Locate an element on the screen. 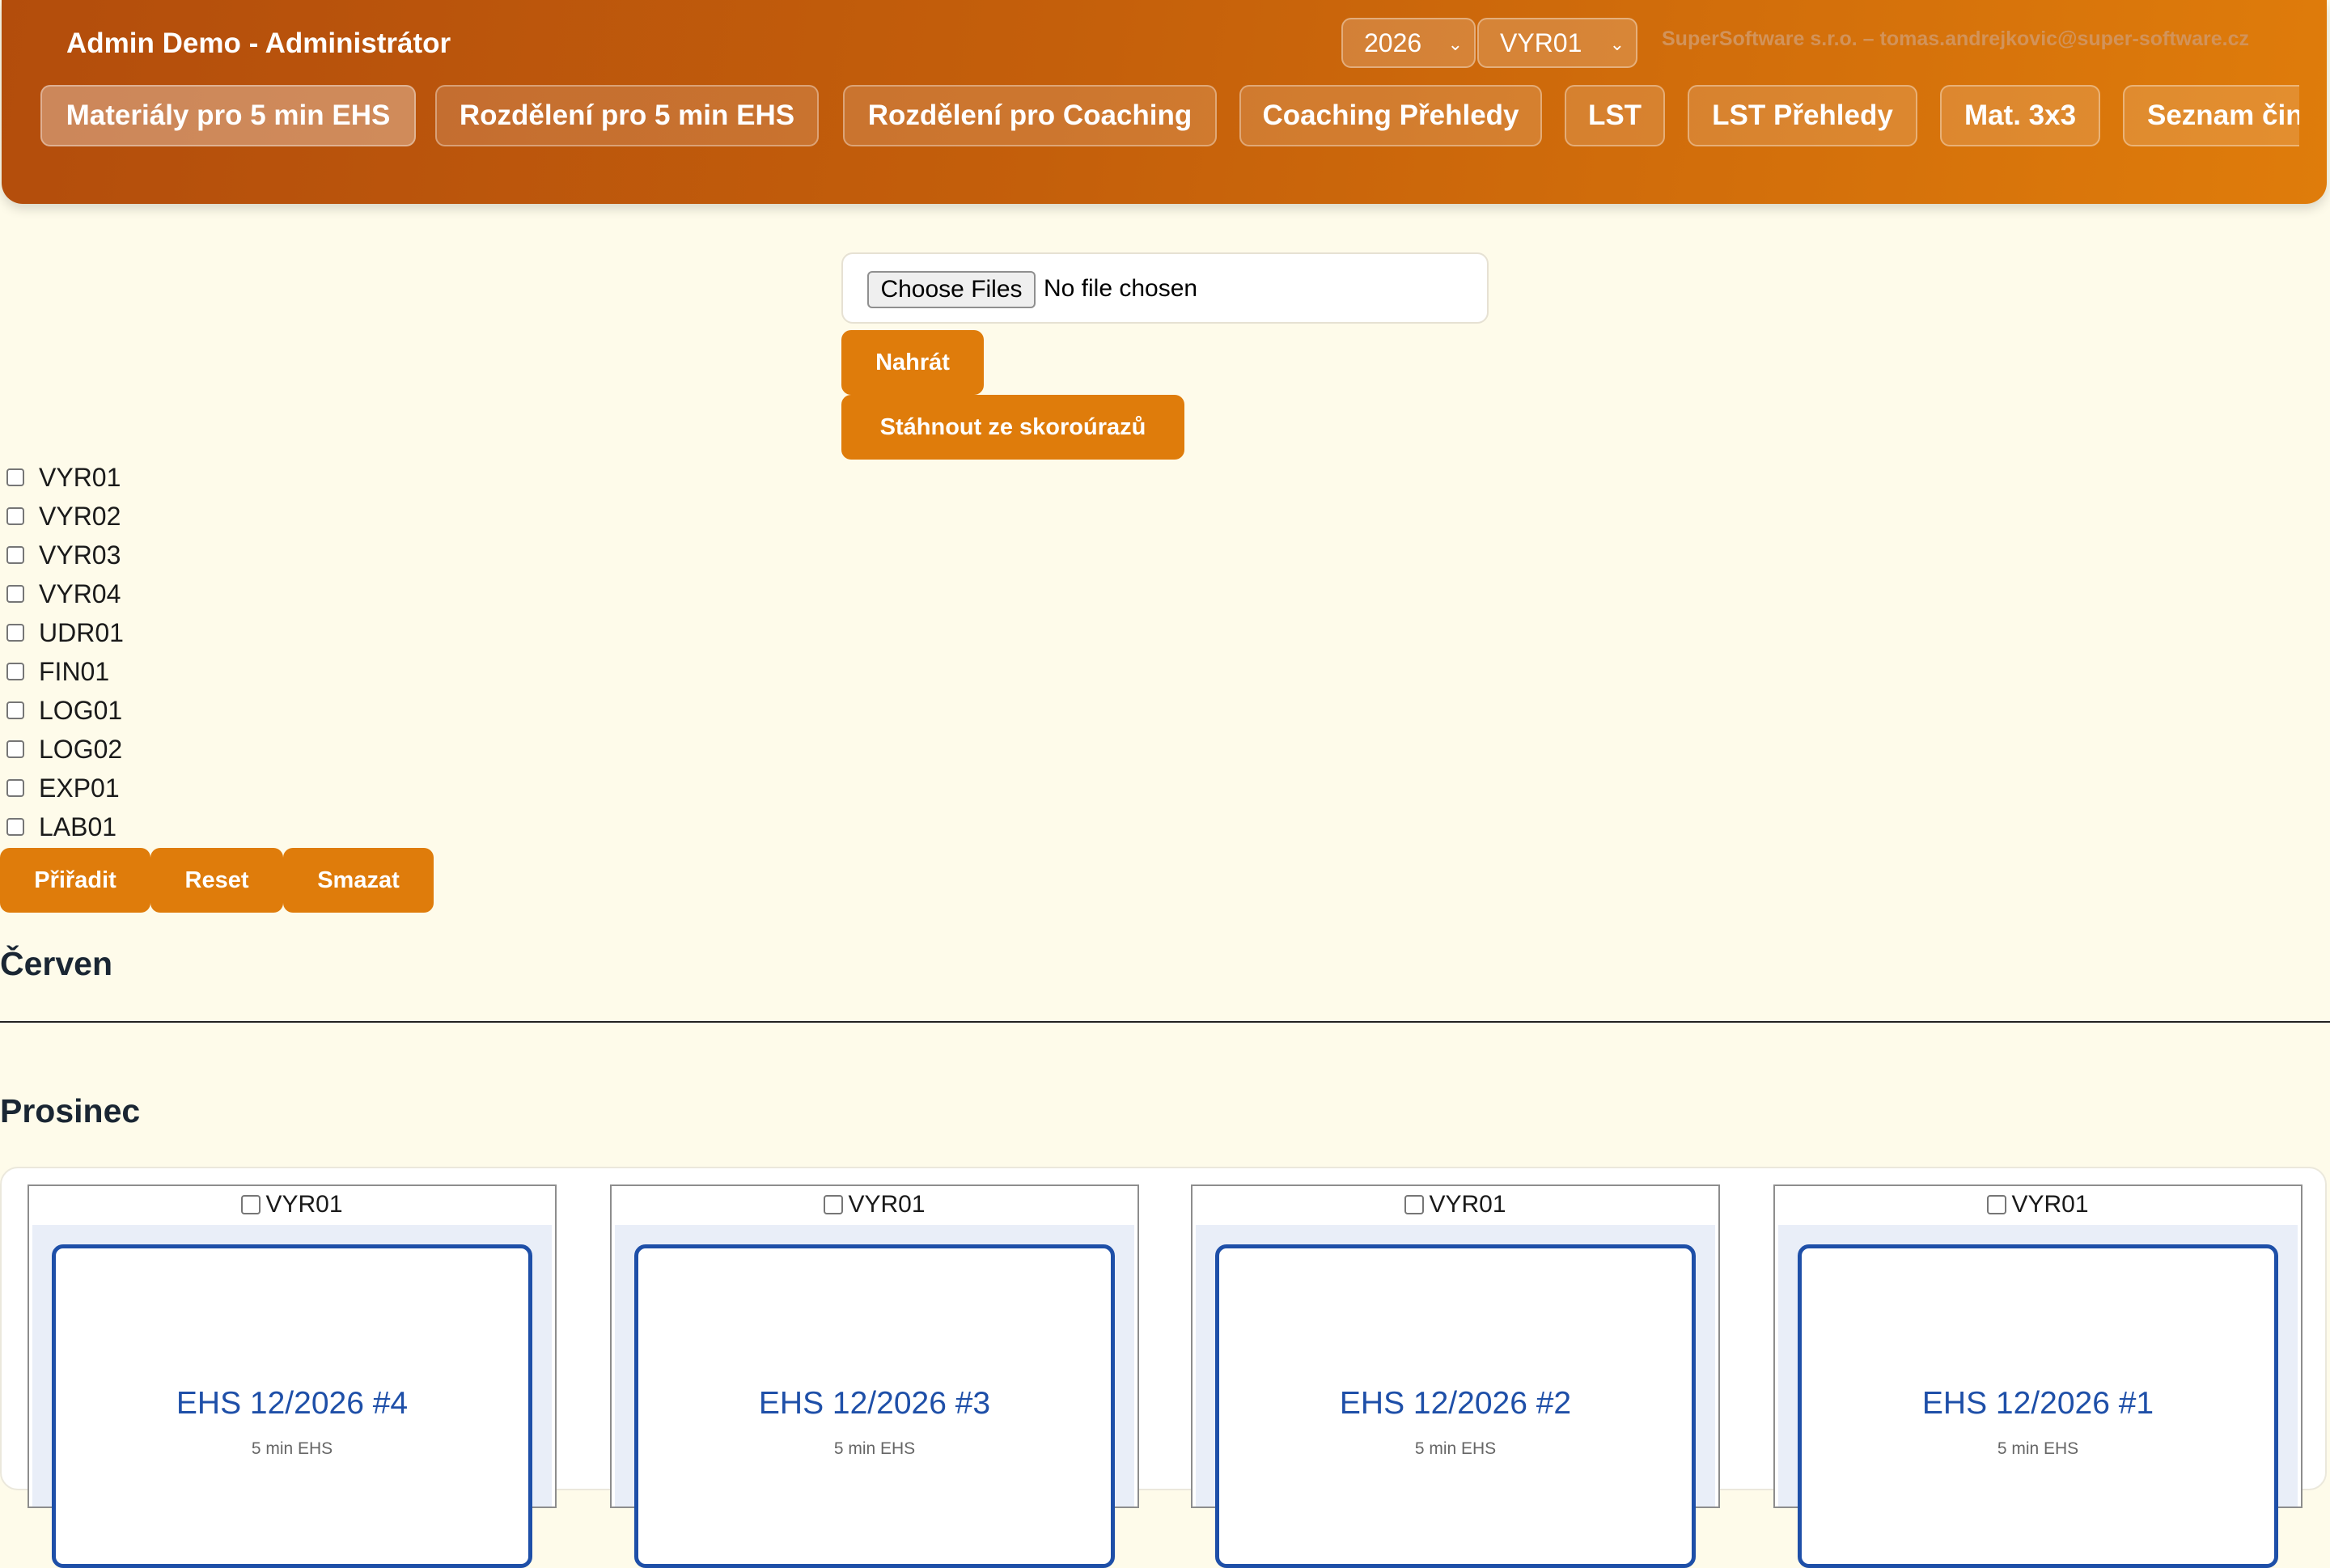 The image size is (2330, 1568). unit-option: LOG02 is located at coordinates (65, 750).